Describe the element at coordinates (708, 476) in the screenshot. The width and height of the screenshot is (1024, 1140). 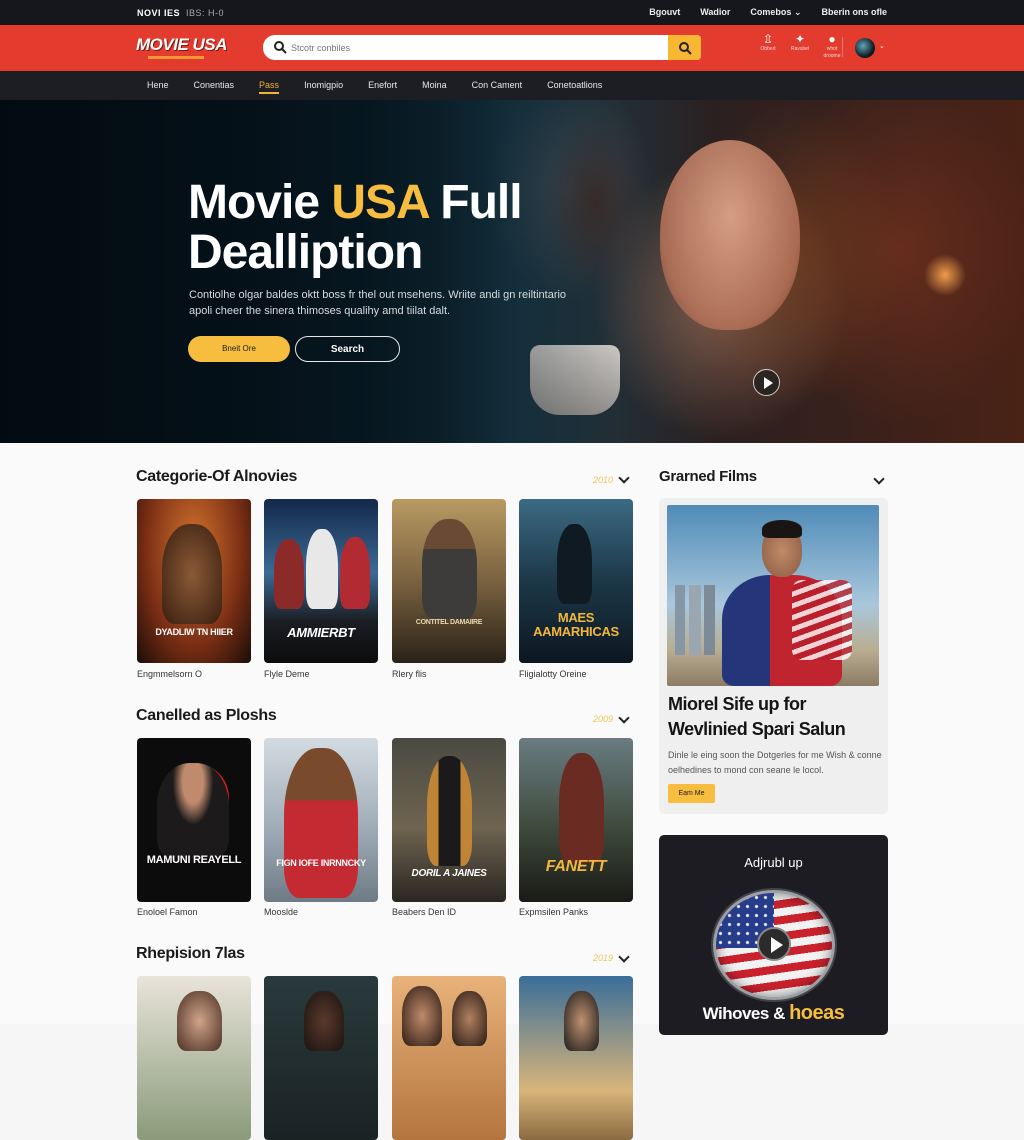
I see `sidebar-title: Grarned Films` at that location.